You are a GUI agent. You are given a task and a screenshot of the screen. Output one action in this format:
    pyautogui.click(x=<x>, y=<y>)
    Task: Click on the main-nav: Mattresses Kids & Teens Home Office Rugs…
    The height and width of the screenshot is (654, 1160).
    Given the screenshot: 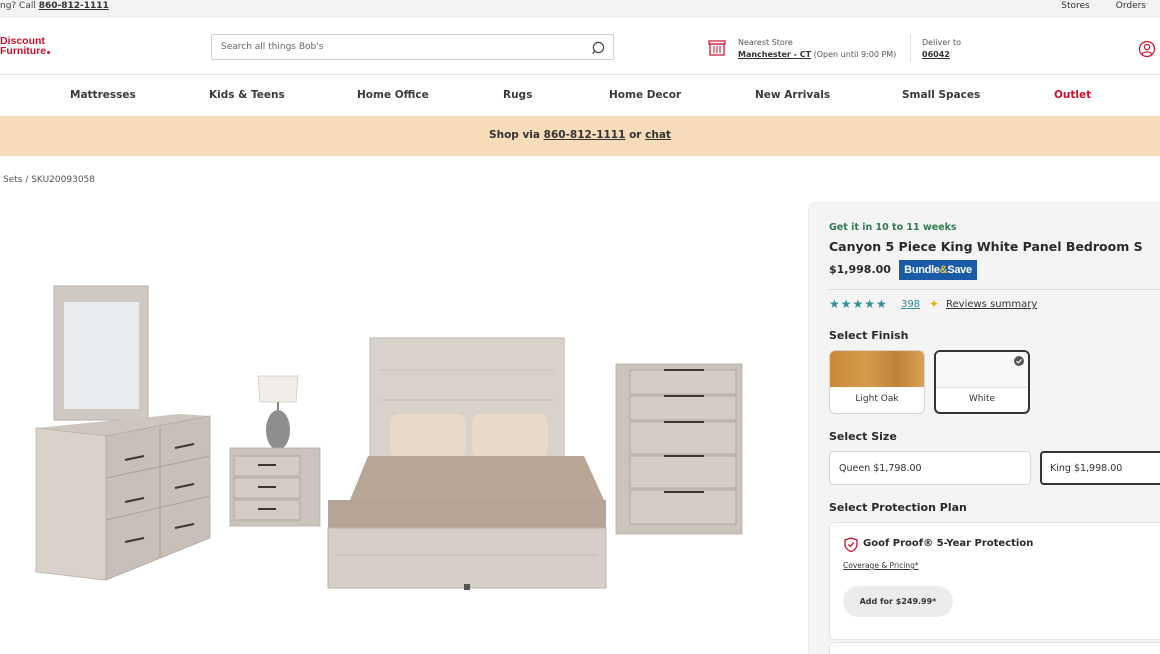 What is the action you would take?
    pyautogui.click(x=580, y=96)
    